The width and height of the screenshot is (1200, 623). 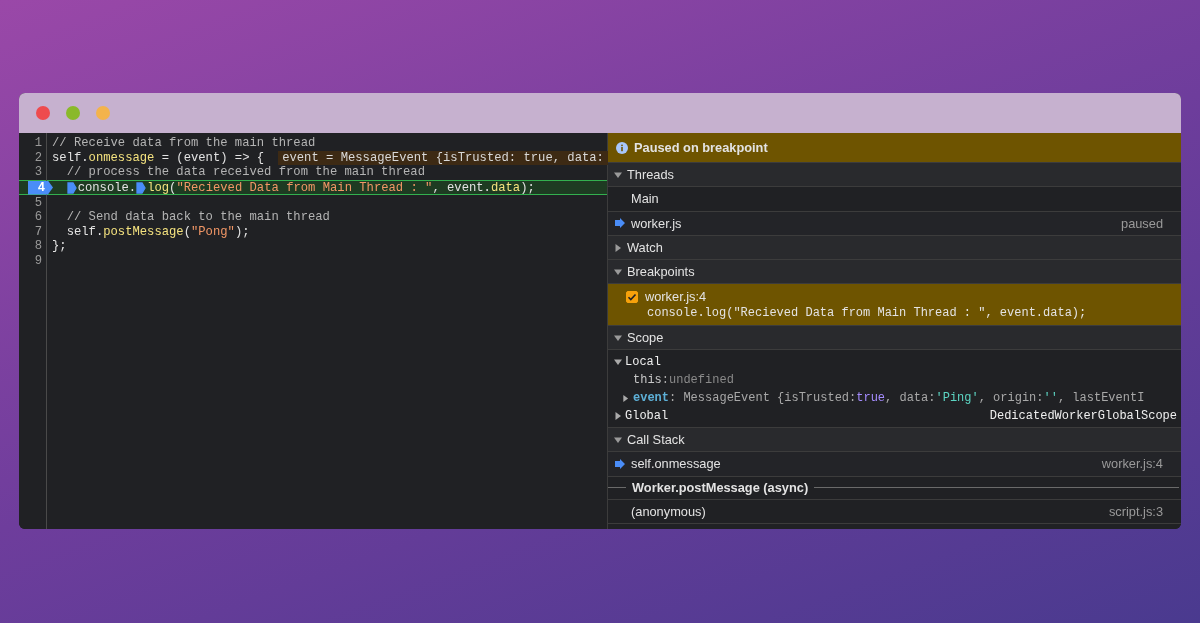 What do you see at coordinates (650, 174) in the screenshot?
I see `section-title: Threads` at bounding box center [650, 174].